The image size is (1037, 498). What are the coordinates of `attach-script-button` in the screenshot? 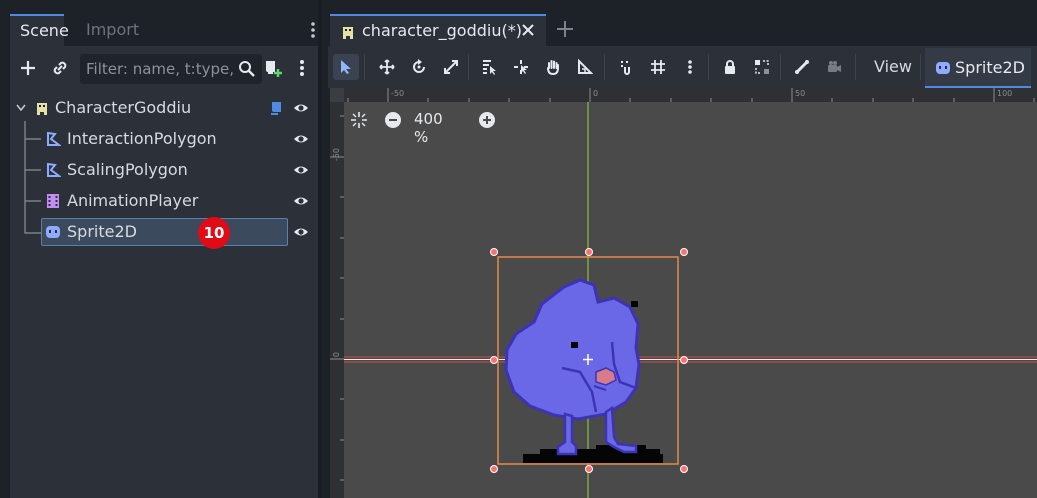 It's located at (272, 68).